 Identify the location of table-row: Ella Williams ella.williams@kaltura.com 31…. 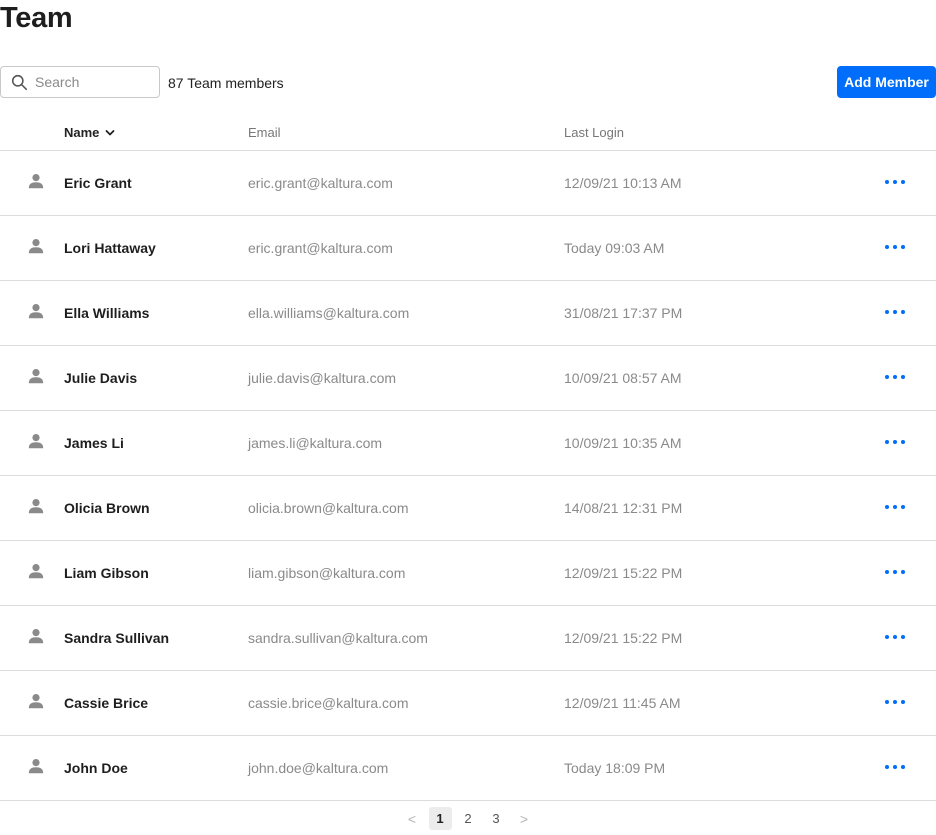
(468, 313).